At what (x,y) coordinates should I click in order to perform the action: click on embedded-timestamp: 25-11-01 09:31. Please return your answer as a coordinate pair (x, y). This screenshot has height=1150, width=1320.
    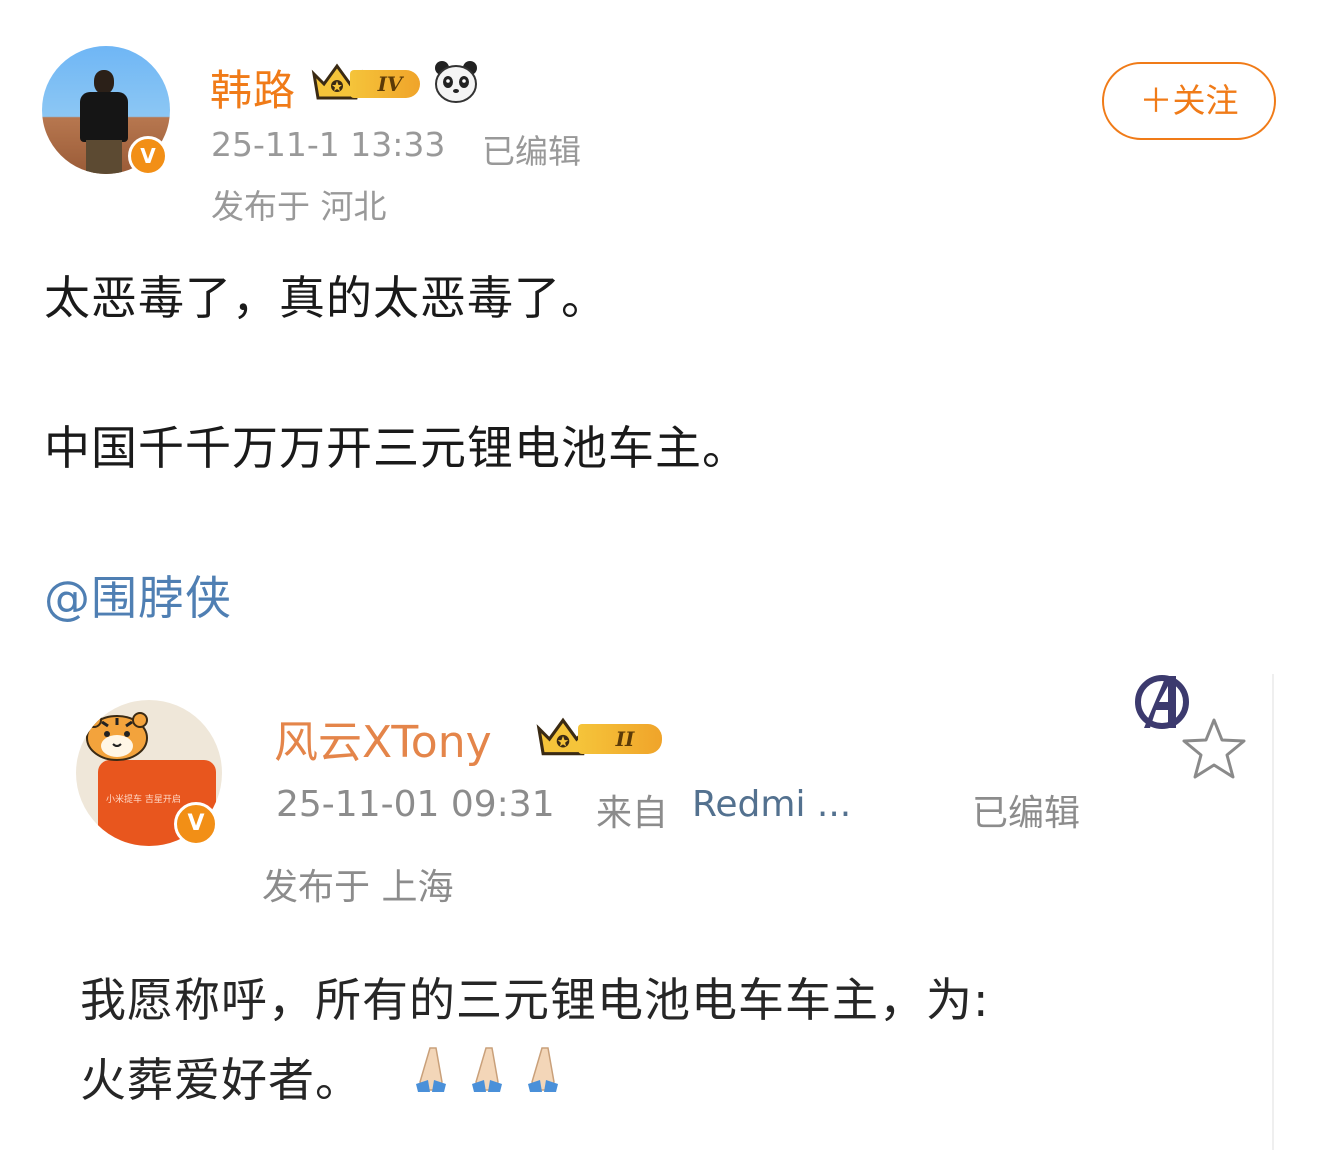
    Looking at the image, I should click on (415, 804).